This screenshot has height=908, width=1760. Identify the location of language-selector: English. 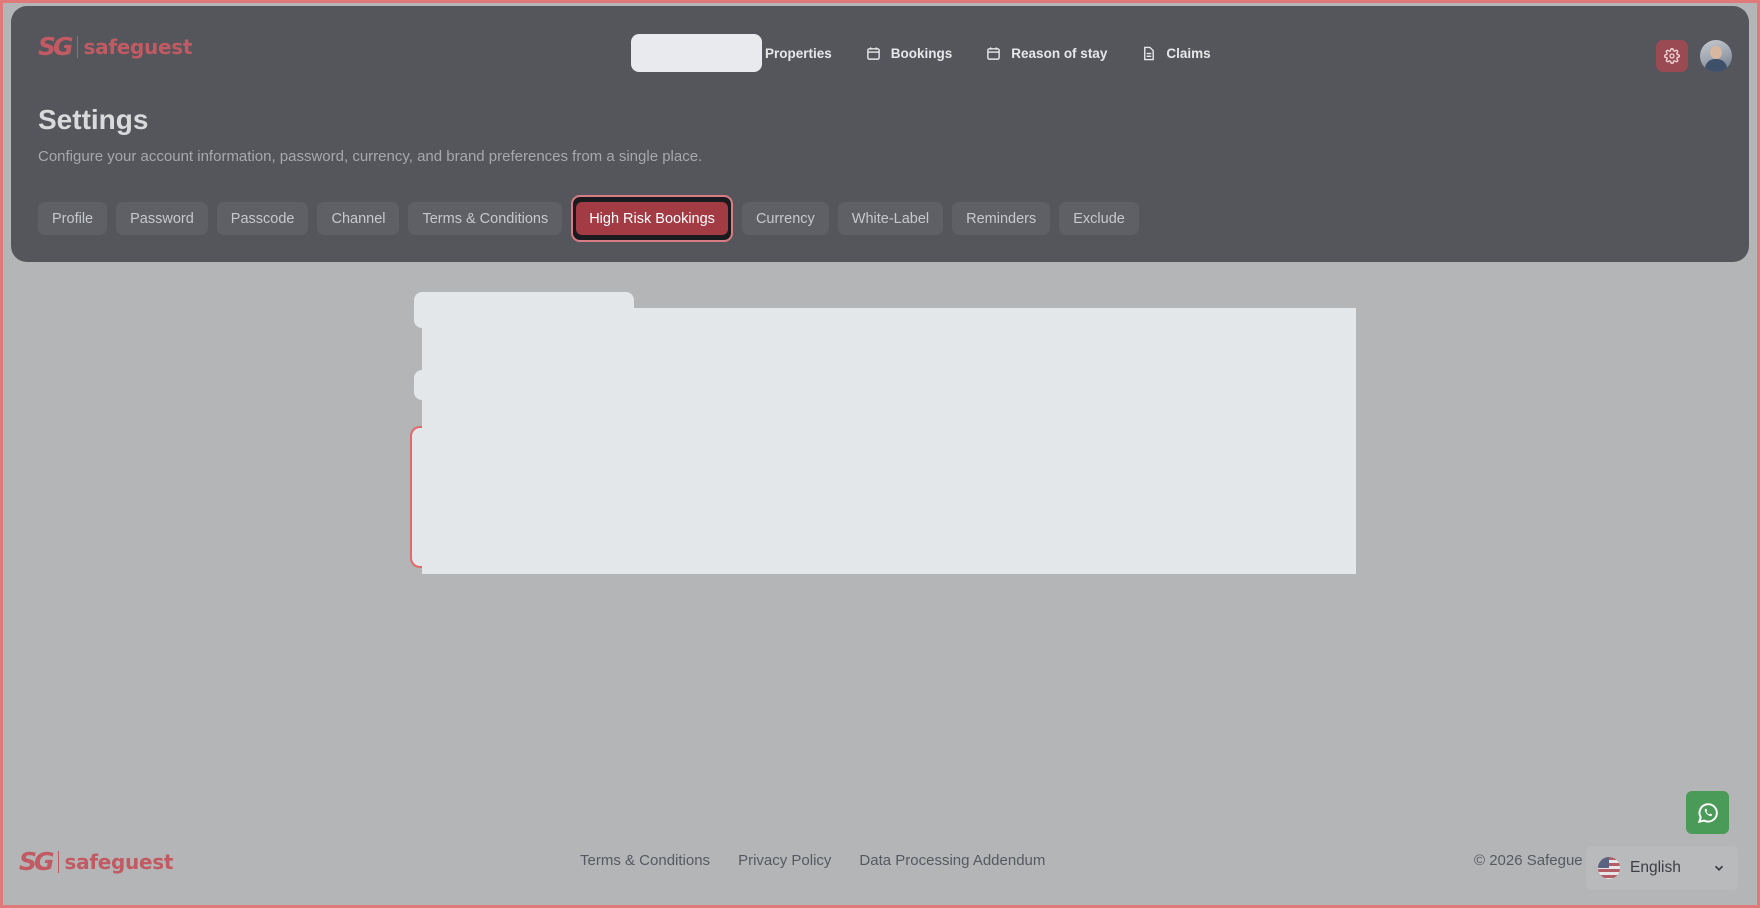
(1662, 868).